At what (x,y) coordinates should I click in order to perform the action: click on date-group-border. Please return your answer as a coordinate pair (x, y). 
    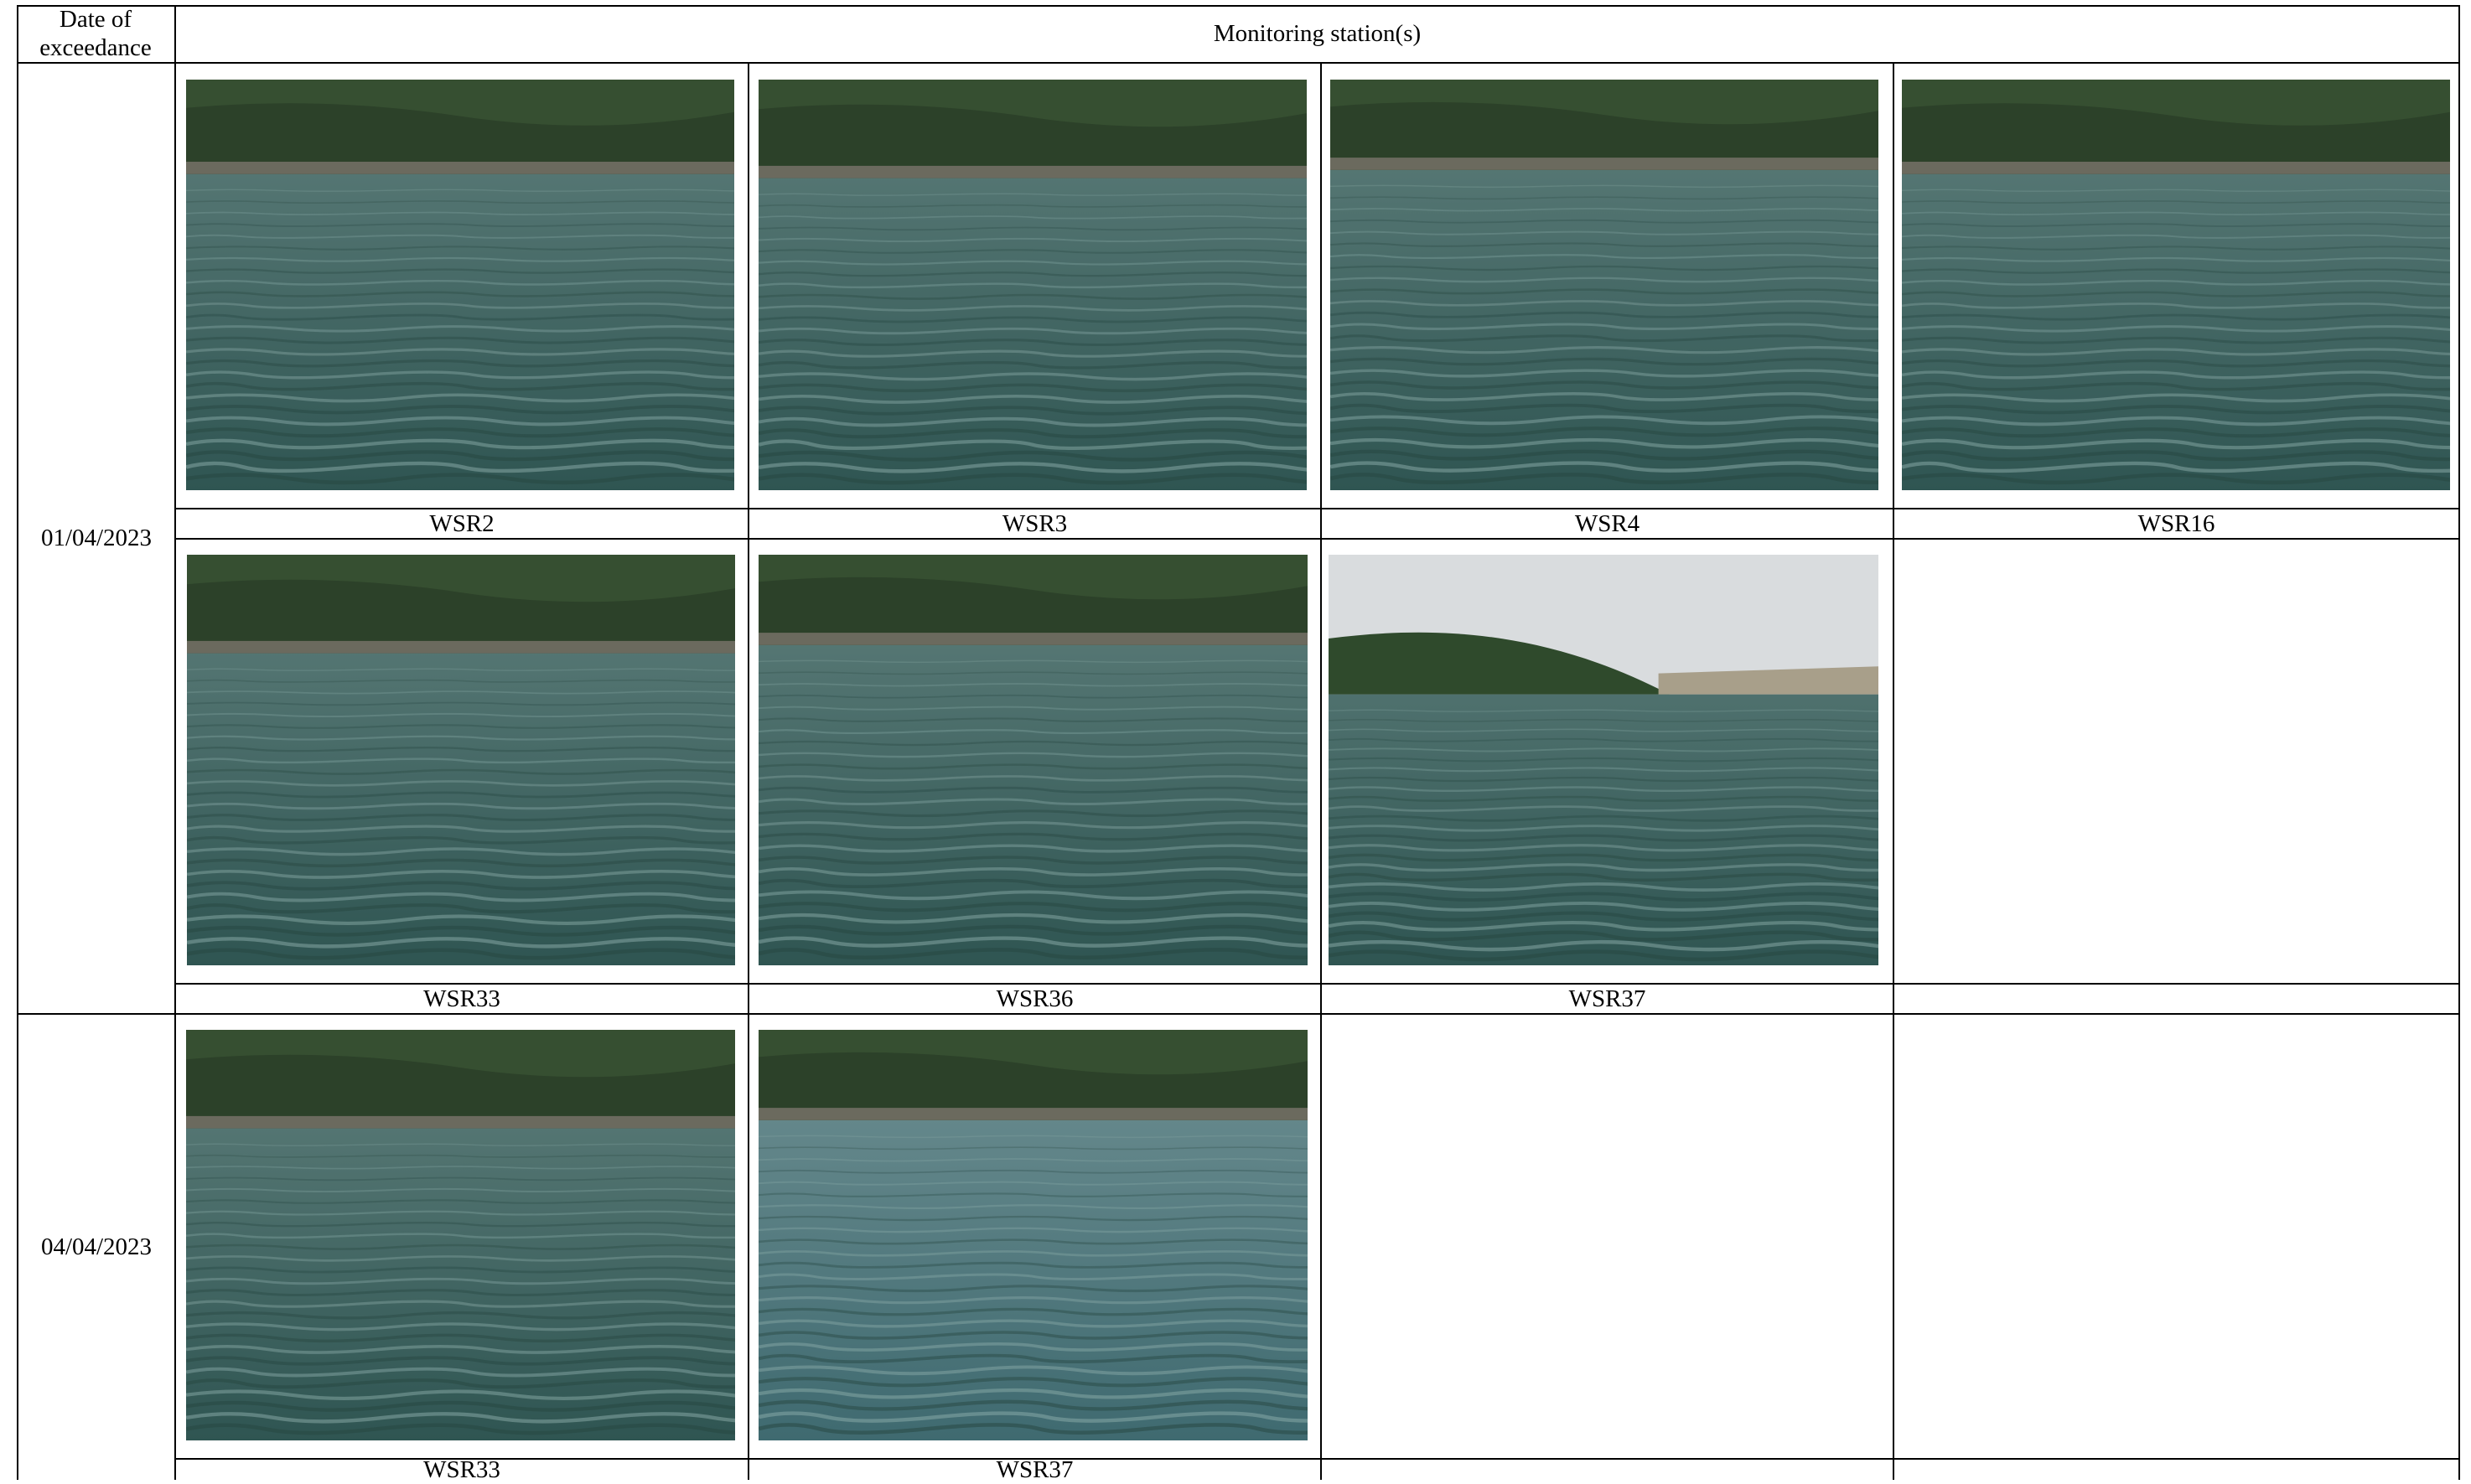
    Looking at the image, I should click on (1239, 1014).